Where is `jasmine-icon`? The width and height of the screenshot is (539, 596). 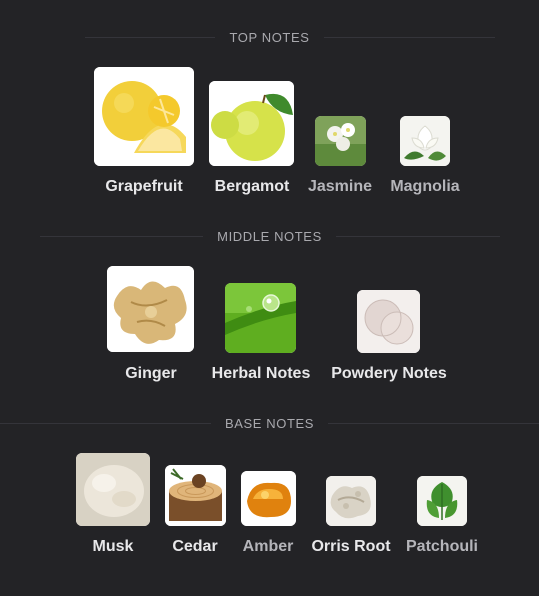
jasmine-icon is located at coordinates (340, 141).